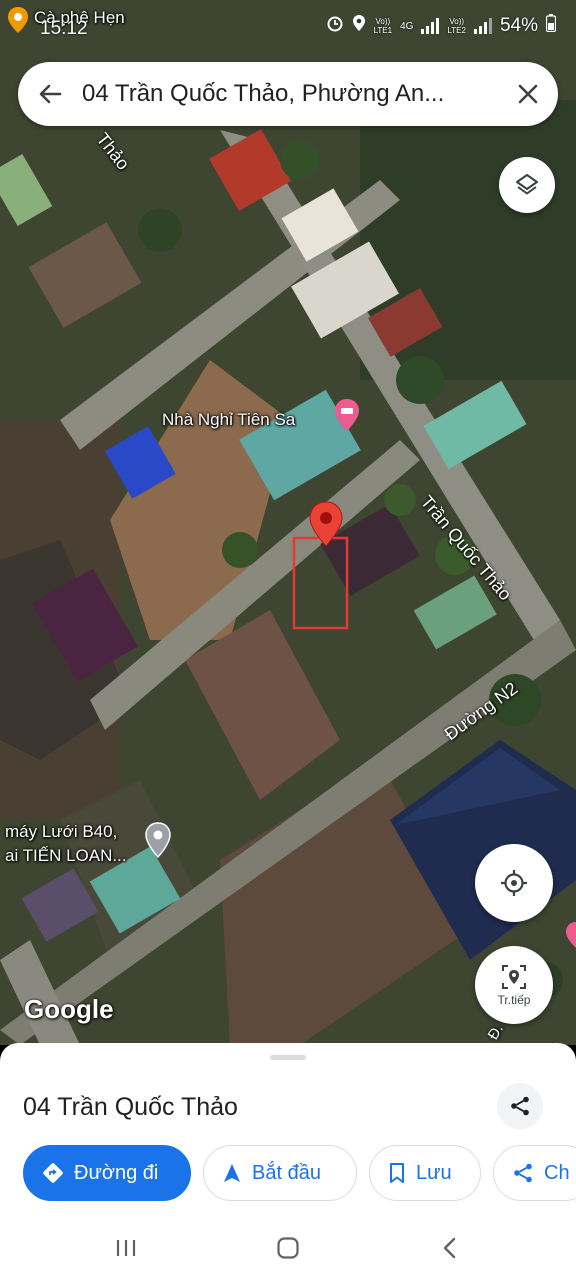 This screenshot has width=576, height=1280. What do you see at coordinates (158, 842) in the screenshot?
I see `shop-pin-icon` at bounding box center [158, 842].